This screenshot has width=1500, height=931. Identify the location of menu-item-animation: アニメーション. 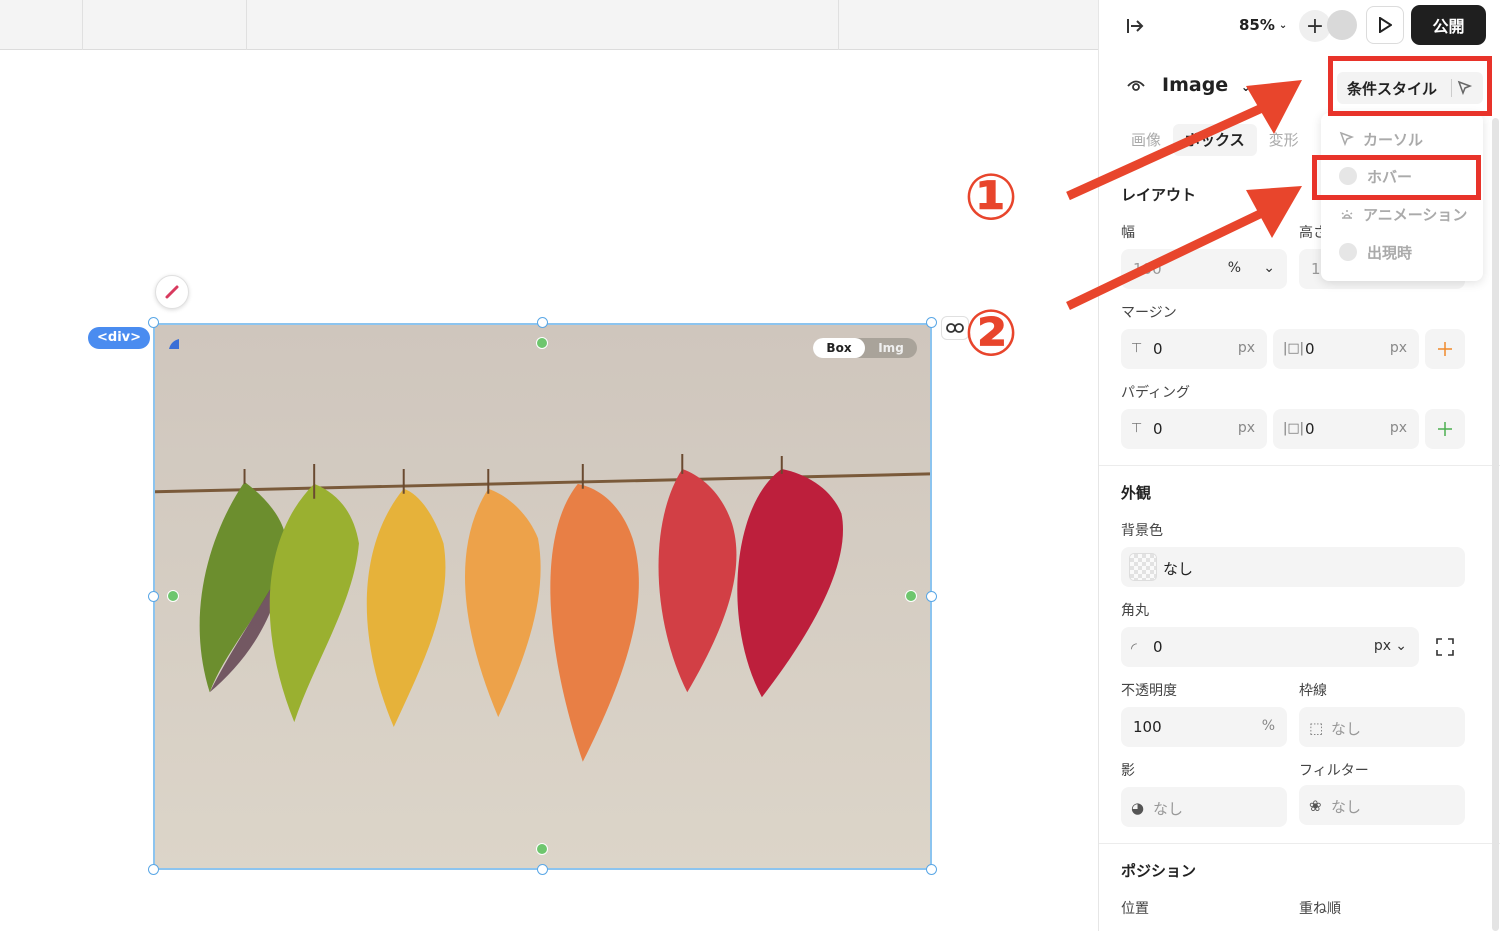
(1403, 214).